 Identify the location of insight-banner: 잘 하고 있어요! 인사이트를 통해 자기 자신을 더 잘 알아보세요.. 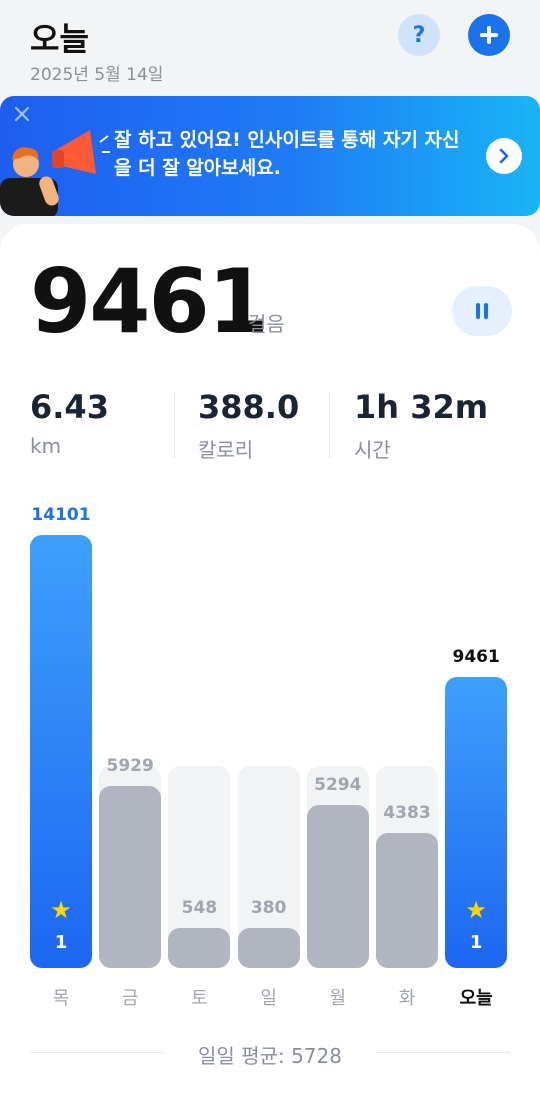
(270, 156).